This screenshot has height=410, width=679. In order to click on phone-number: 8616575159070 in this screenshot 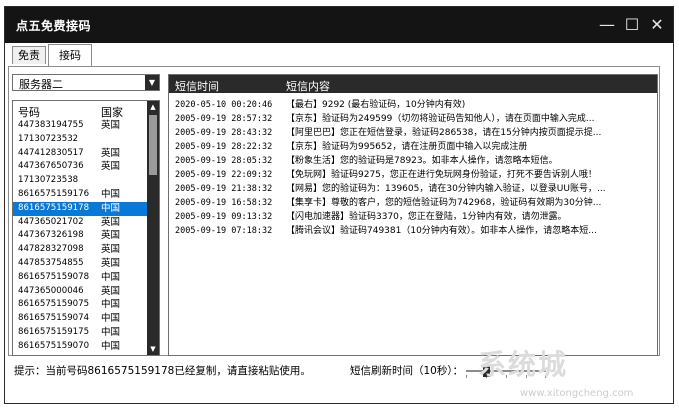, I will do `click(54, 345)`.